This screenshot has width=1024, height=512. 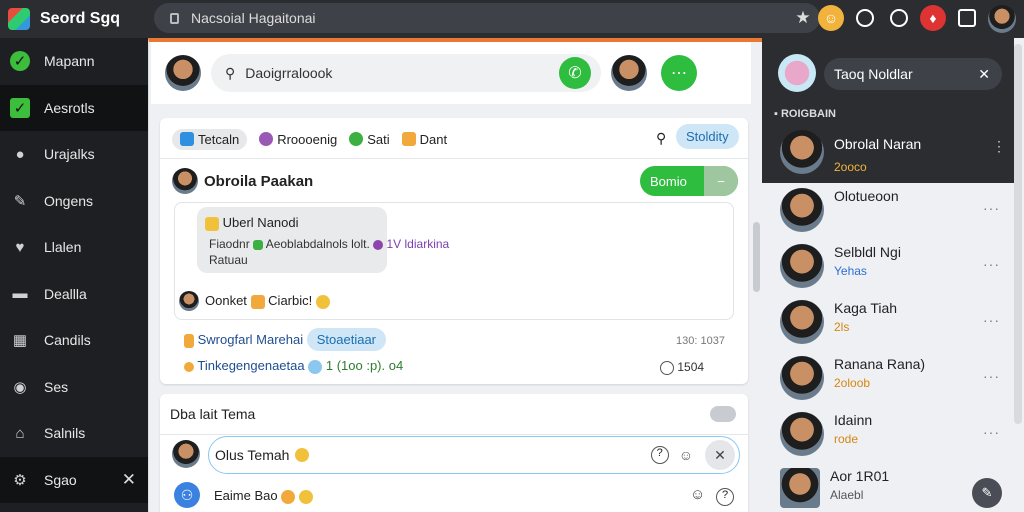 I want to click on bubble-text: lolt., so click(x=360, y=244).